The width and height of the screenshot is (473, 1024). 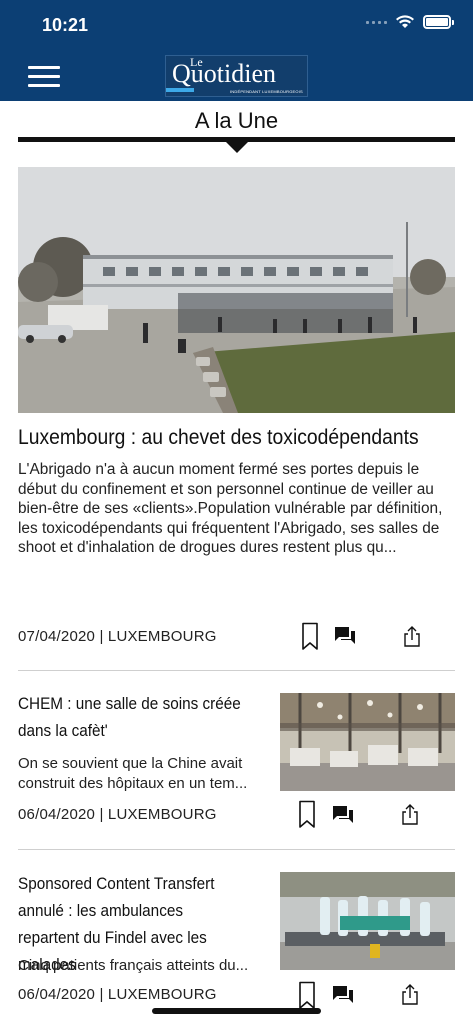 What do you see at coordinates (376, 22) in the screenshot?
I see `signal-icon` at bounding box center [376, 22].